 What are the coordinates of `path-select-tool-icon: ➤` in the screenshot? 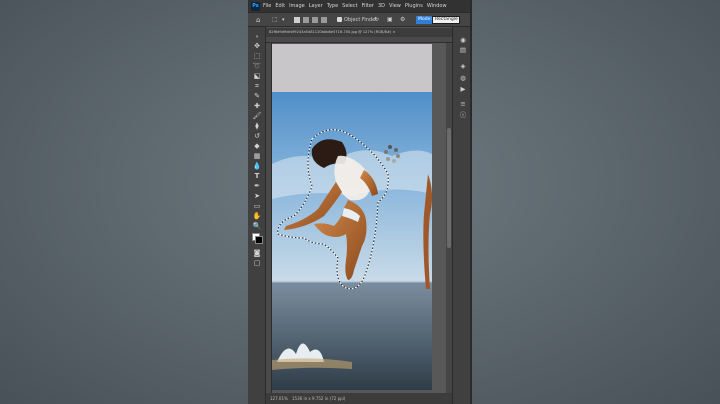 It's located at (257, 196).